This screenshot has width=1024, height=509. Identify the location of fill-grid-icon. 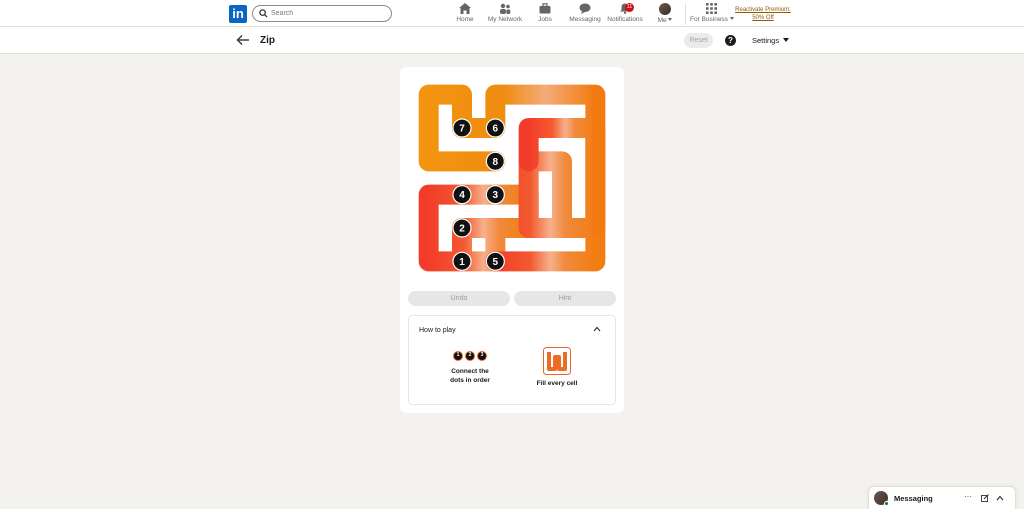
(557, 361).